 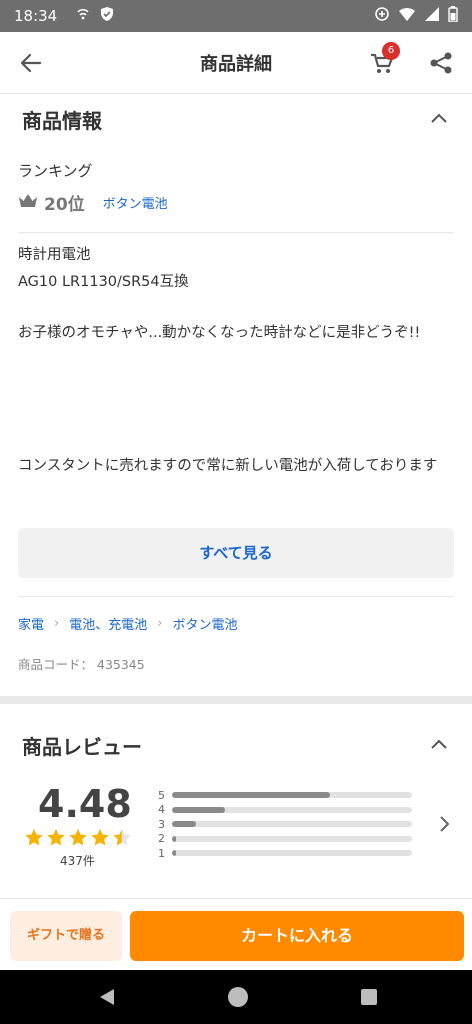 I want to click on rating-score: 4.48, so click(x=85, y=804).